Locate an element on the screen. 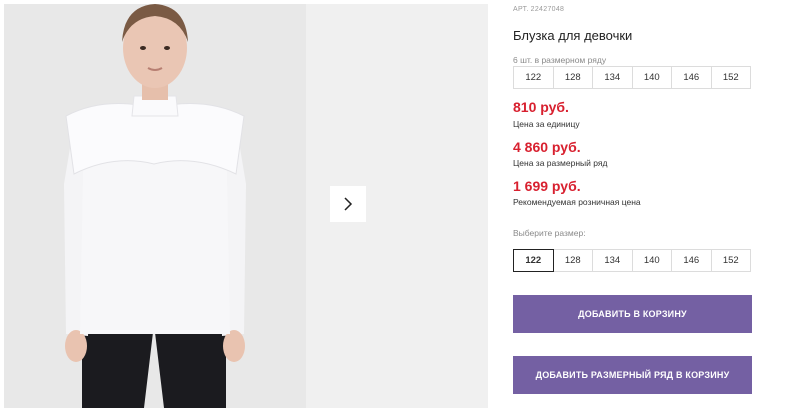 The image size is (800, 408). pack-size-cell: 146 is located at coordinates (691, 77).